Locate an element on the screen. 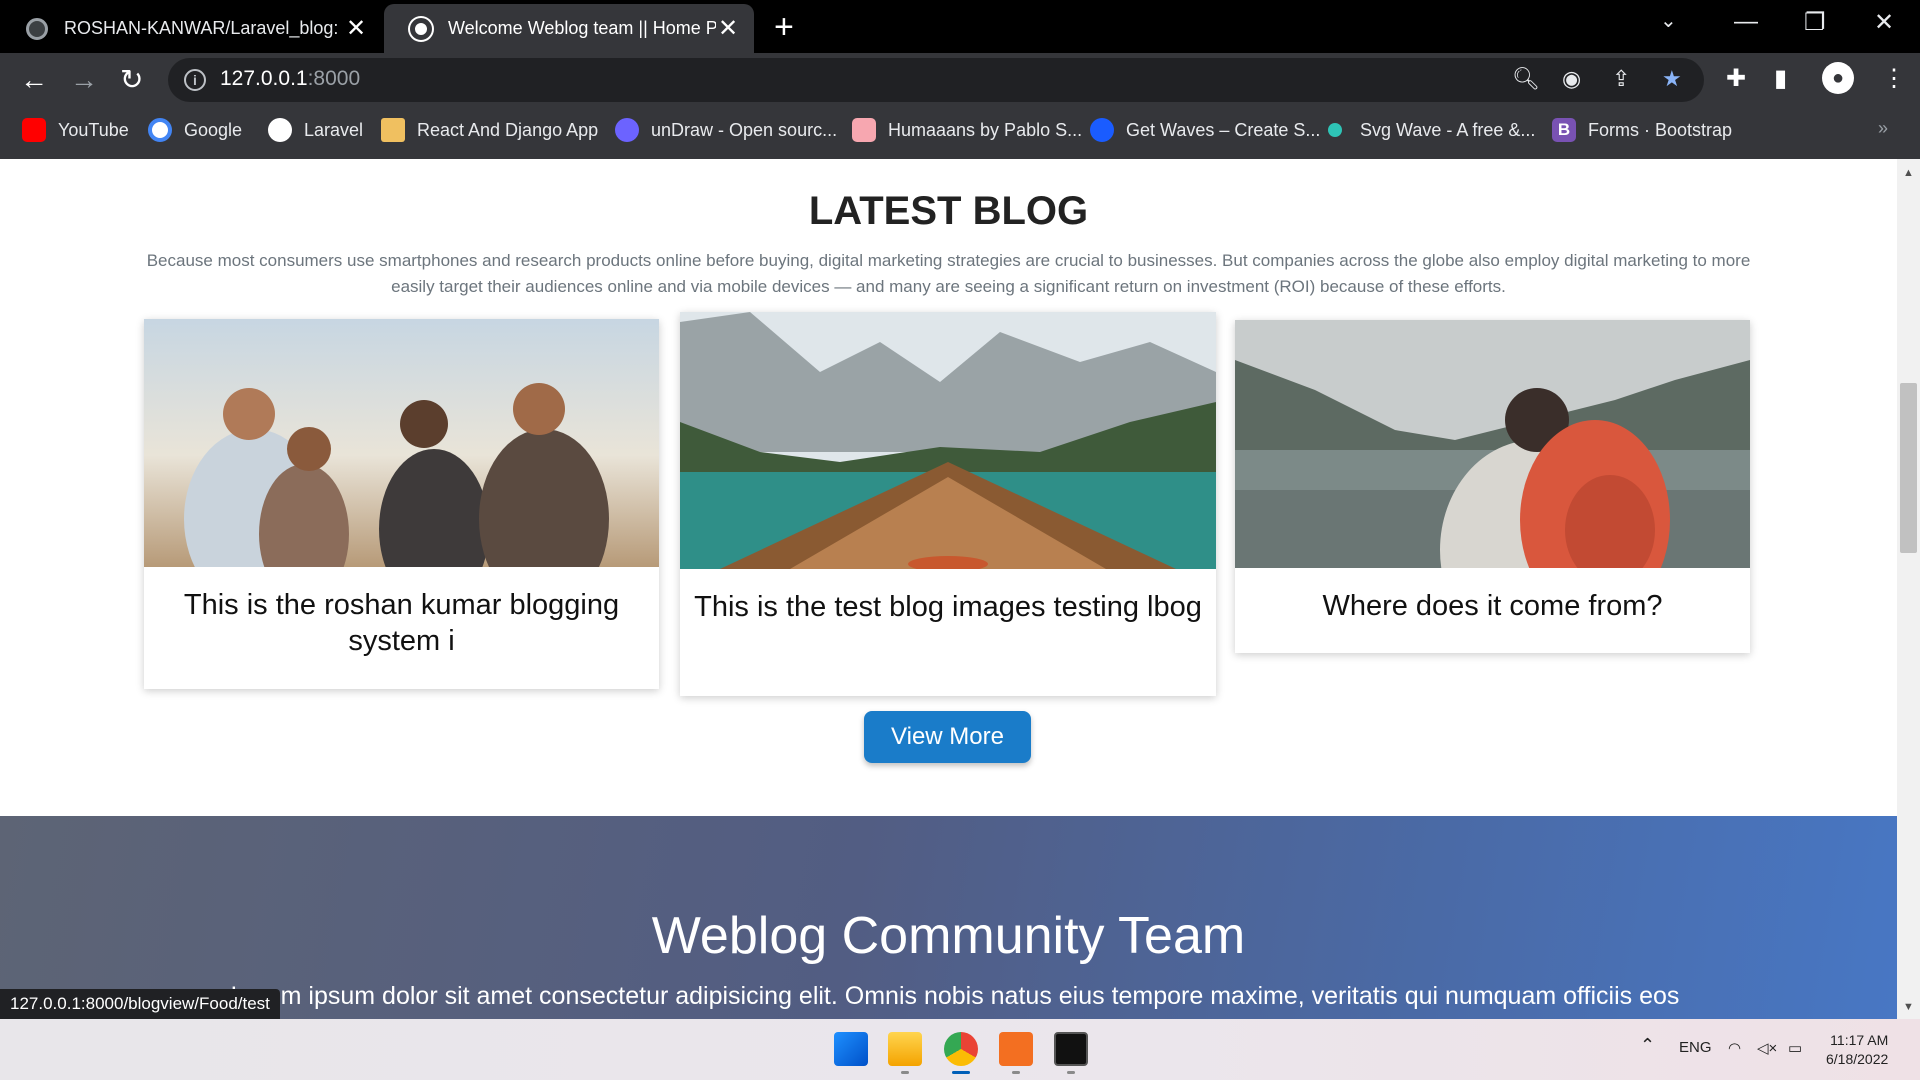  bookmark-bootstrap: B Forms · Bootstrap is located at coordinates (1642, 130).